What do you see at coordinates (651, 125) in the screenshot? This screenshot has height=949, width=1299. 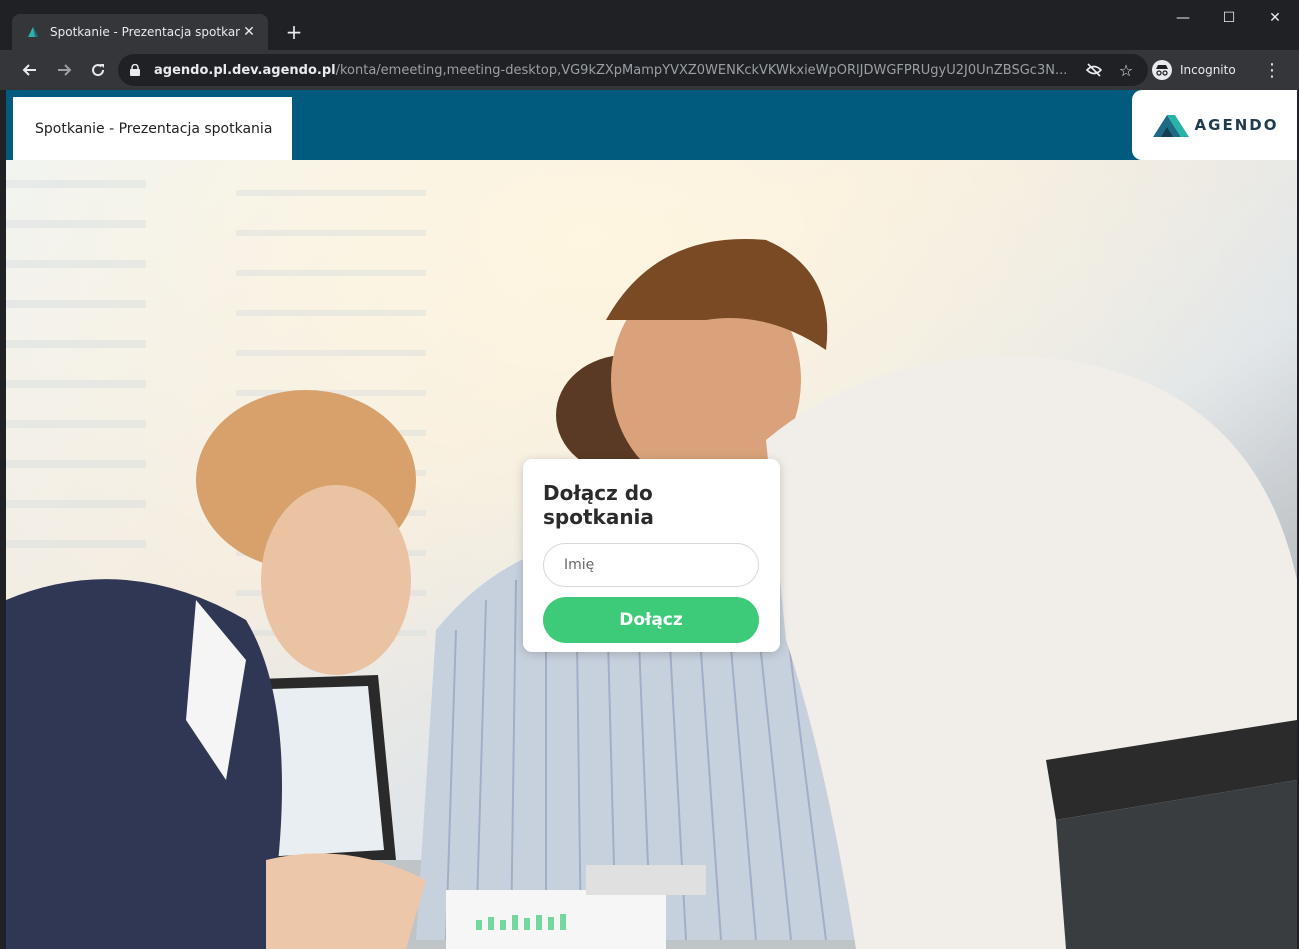 I see `site-header: Spotkanie - Prezentacja spotkania AGENDO` at bounding box center [651, 125].